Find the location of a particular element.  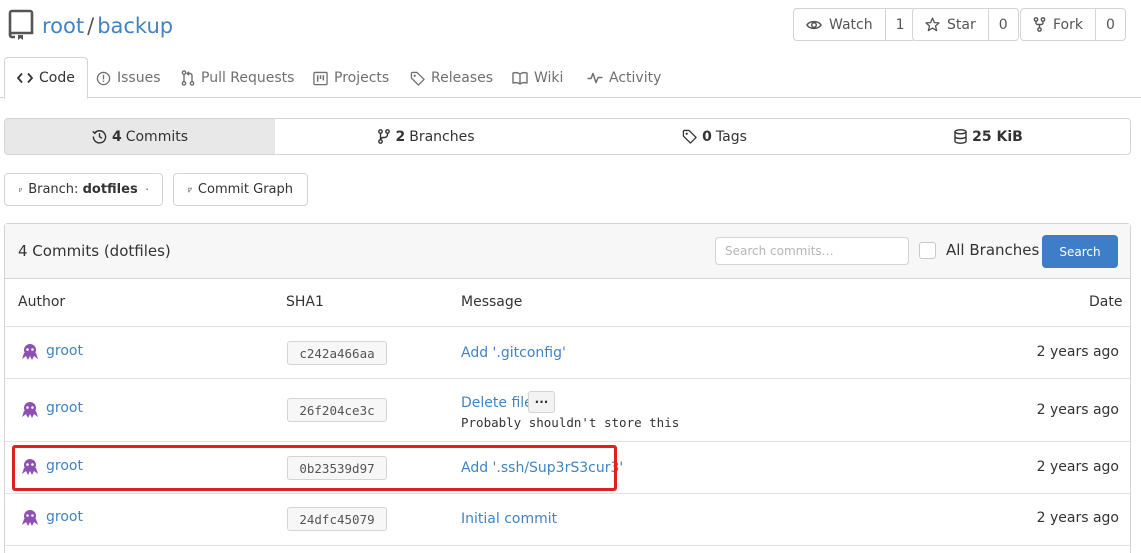

project-icon is located at coordinates (320, 78).